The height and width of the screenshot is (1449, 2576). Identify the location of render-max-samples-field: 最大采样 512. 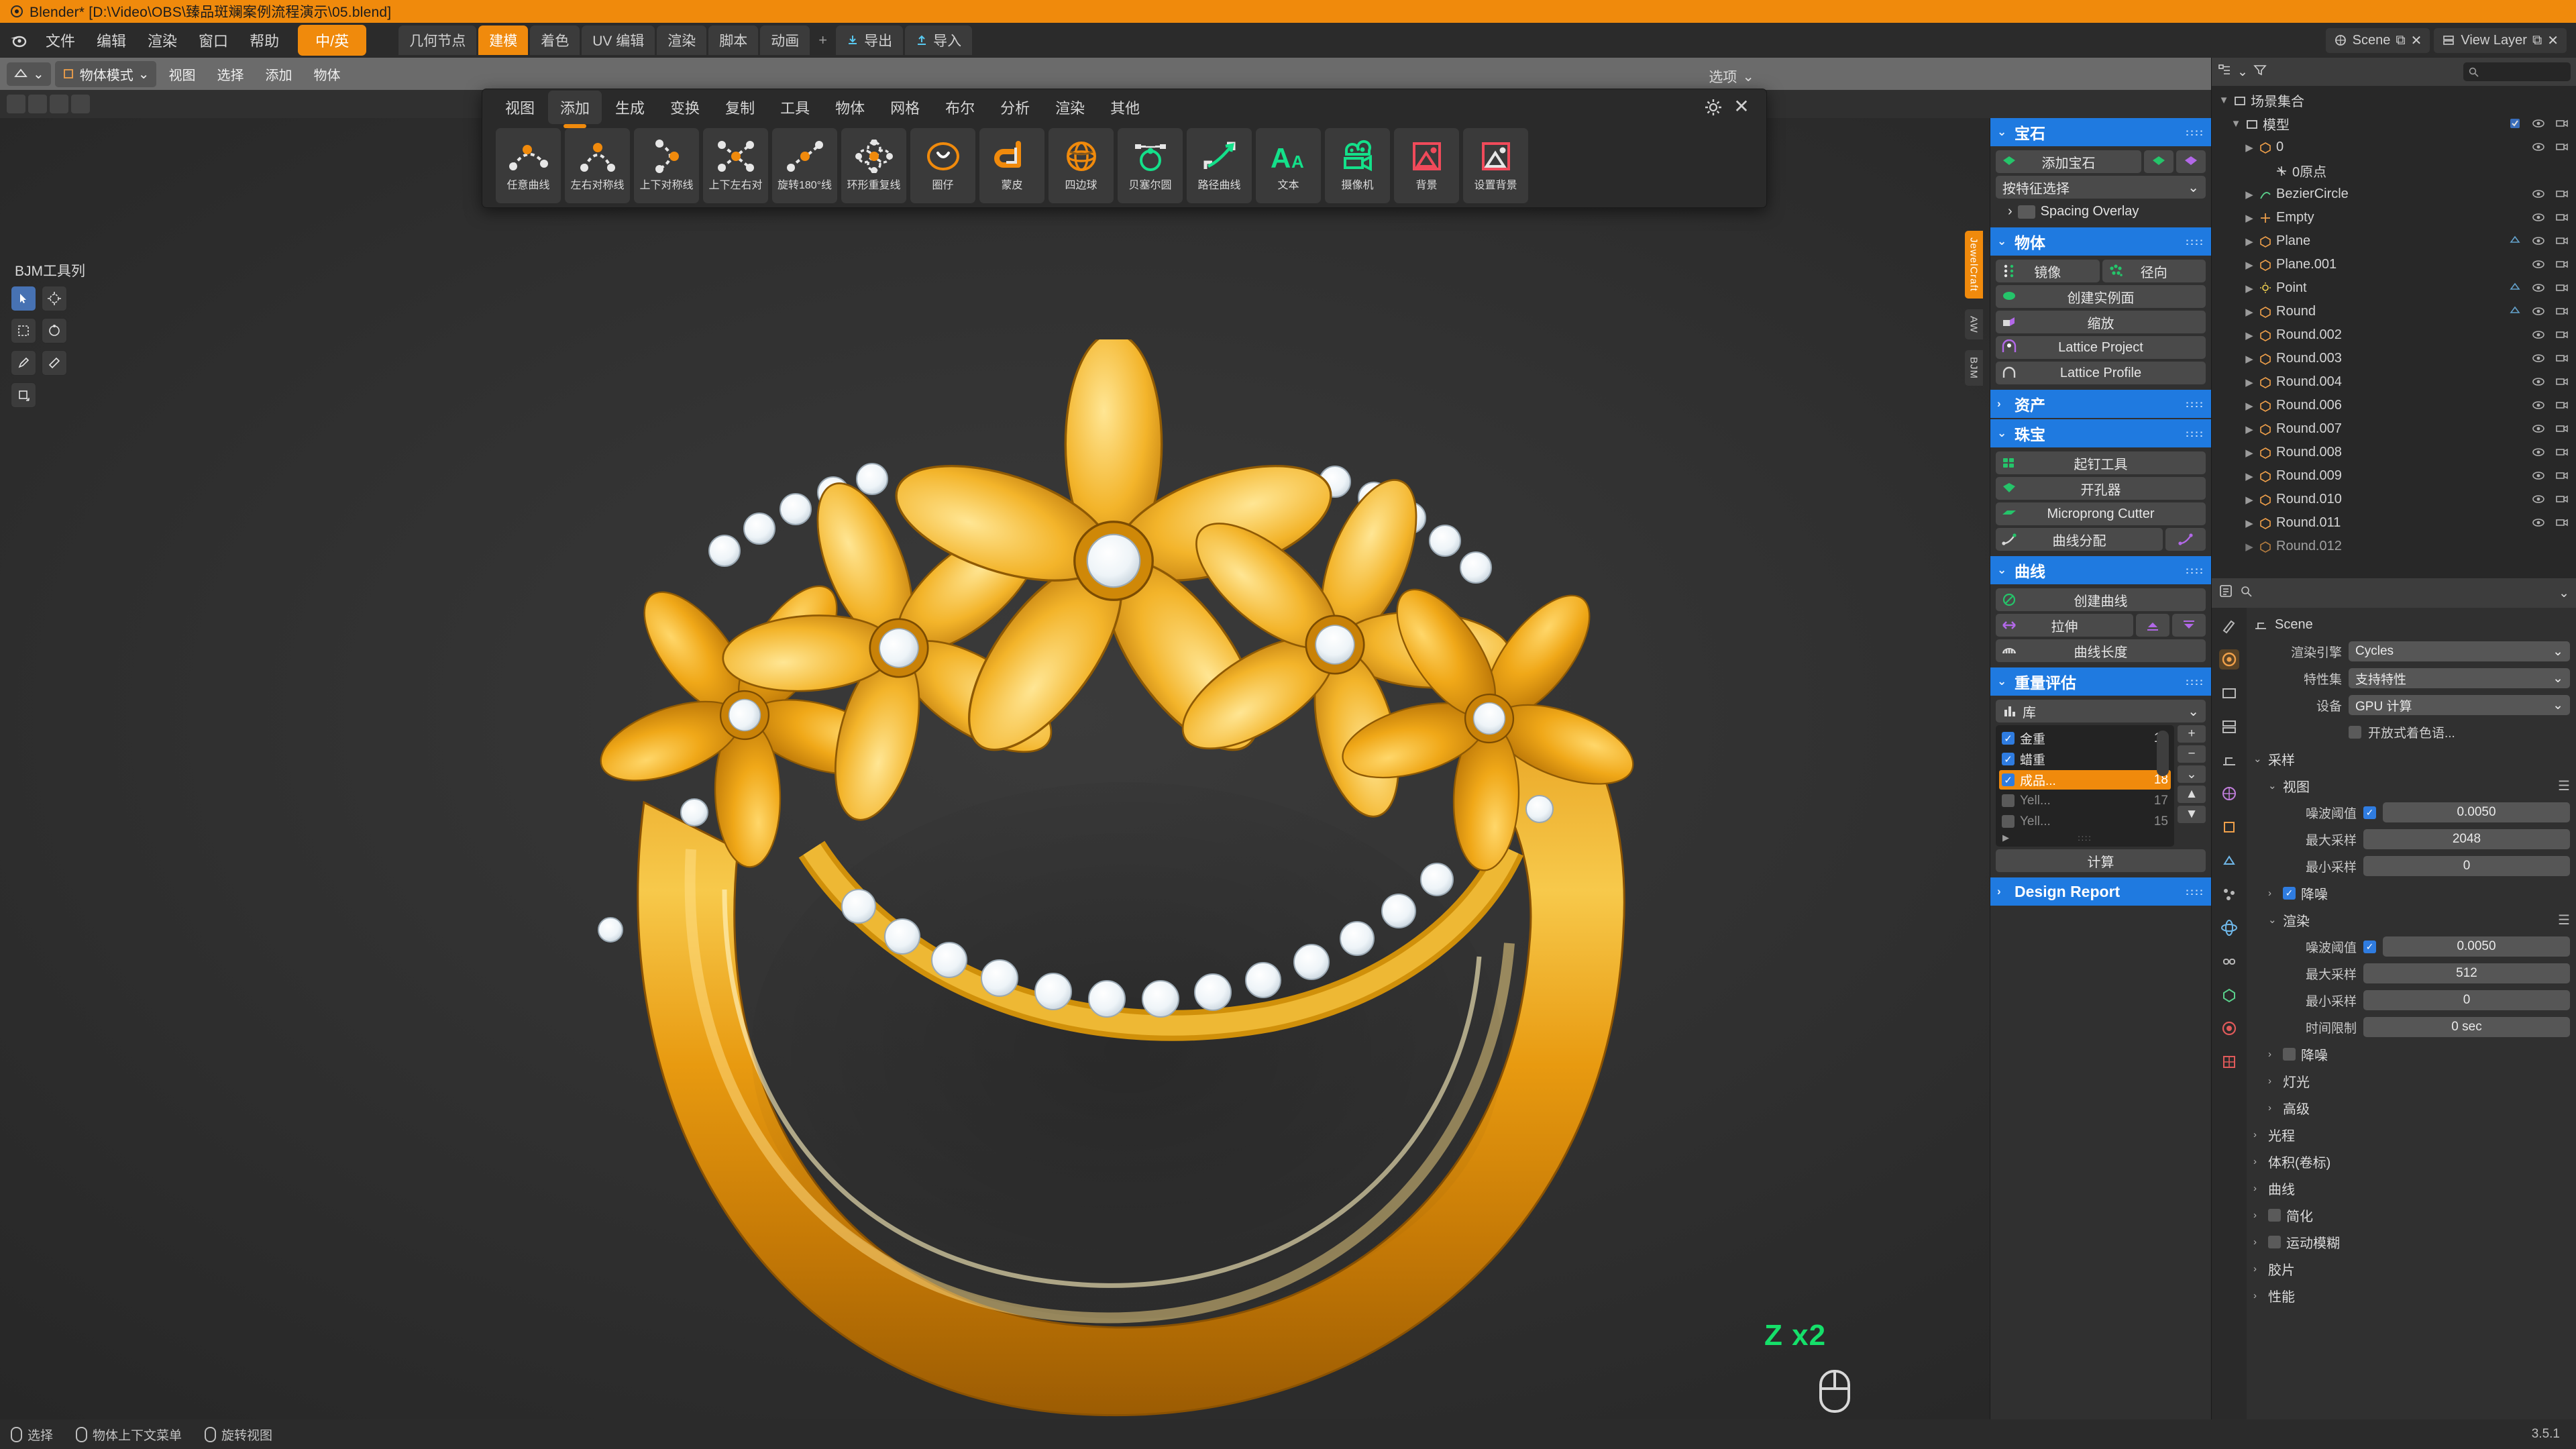
(2411, 973).